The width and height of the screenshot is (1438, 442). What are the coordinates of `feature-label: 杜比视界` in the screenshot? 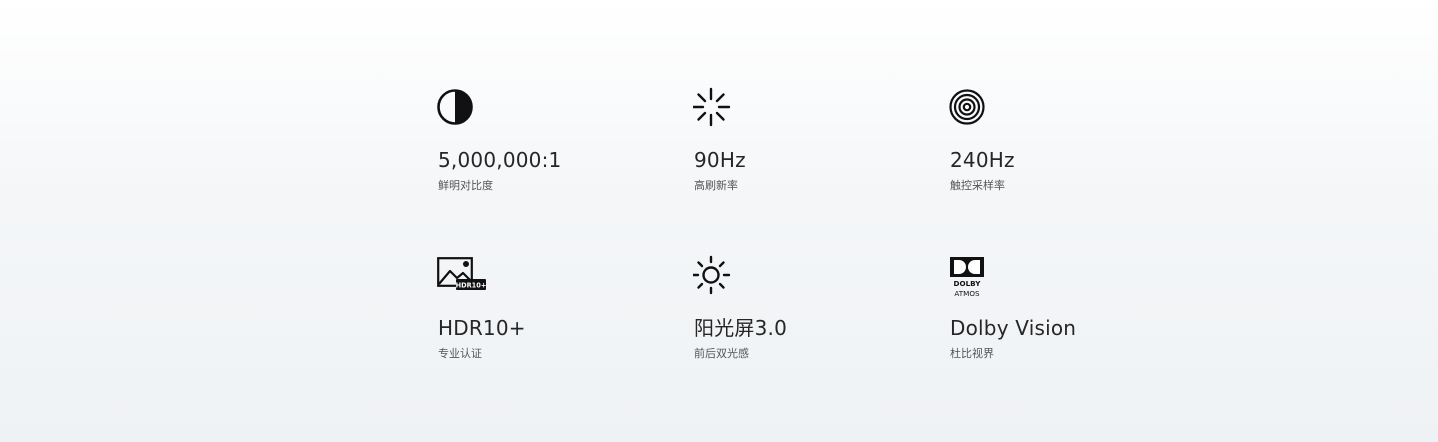 It's located at (972, 353).